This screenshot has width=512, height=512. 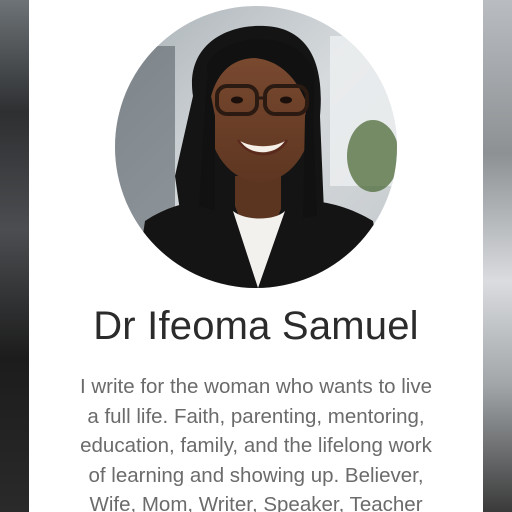 I want to click on bio-line: I write for the woman who wants to live, so click(x=256, y=386).